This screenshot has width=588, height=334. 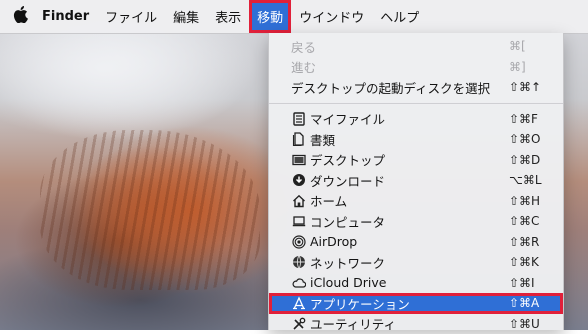 I want to click on menu-item-label: 進む, so click(x=400, y=66).